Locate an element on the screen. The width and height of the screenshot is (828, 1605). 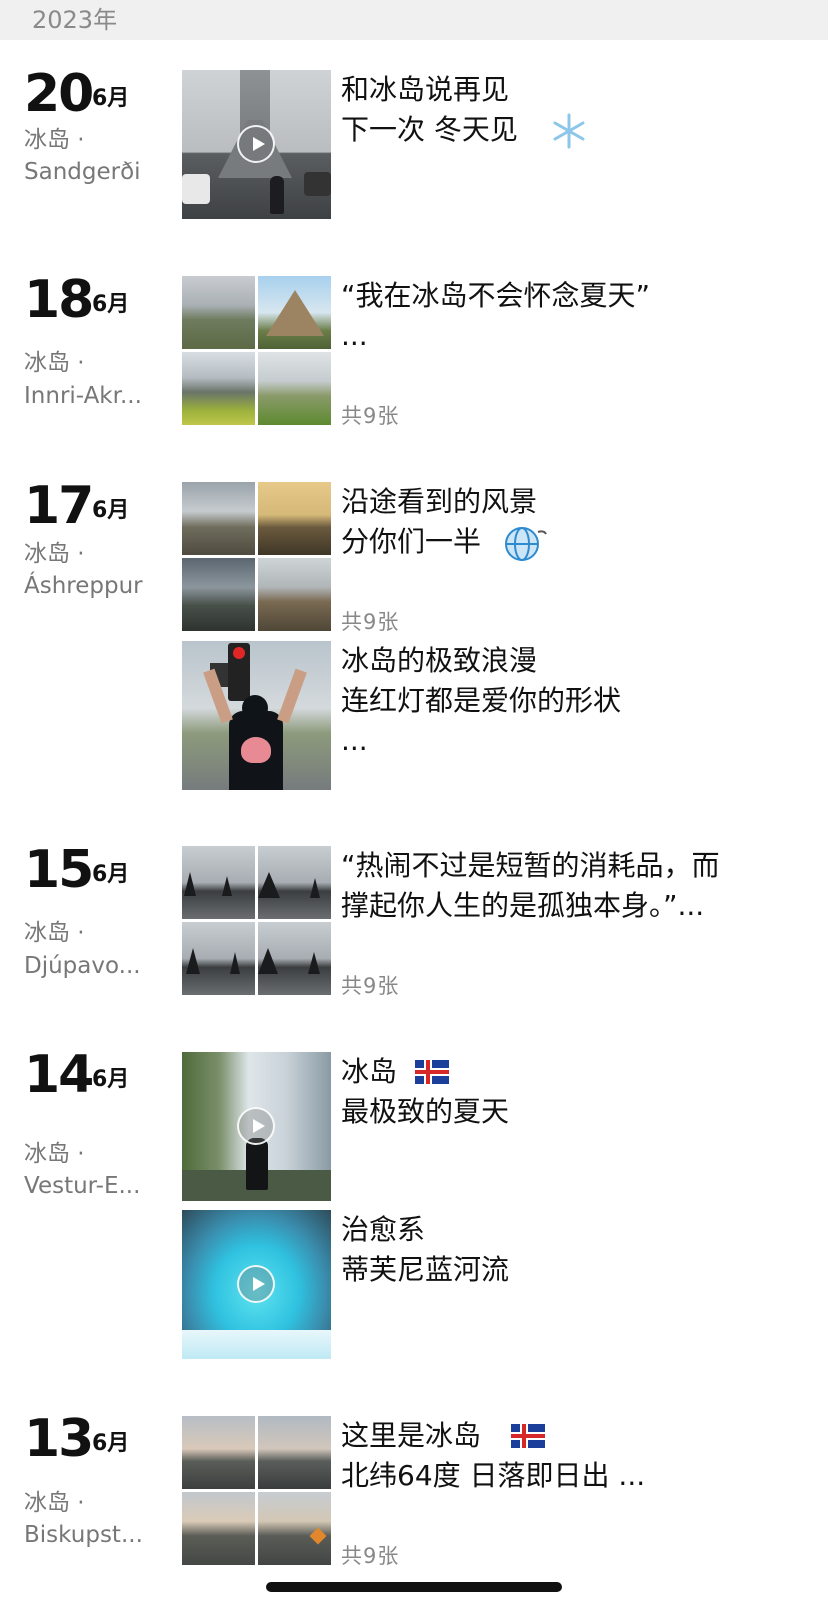
globe-icon is located at coordinates (526, 544).